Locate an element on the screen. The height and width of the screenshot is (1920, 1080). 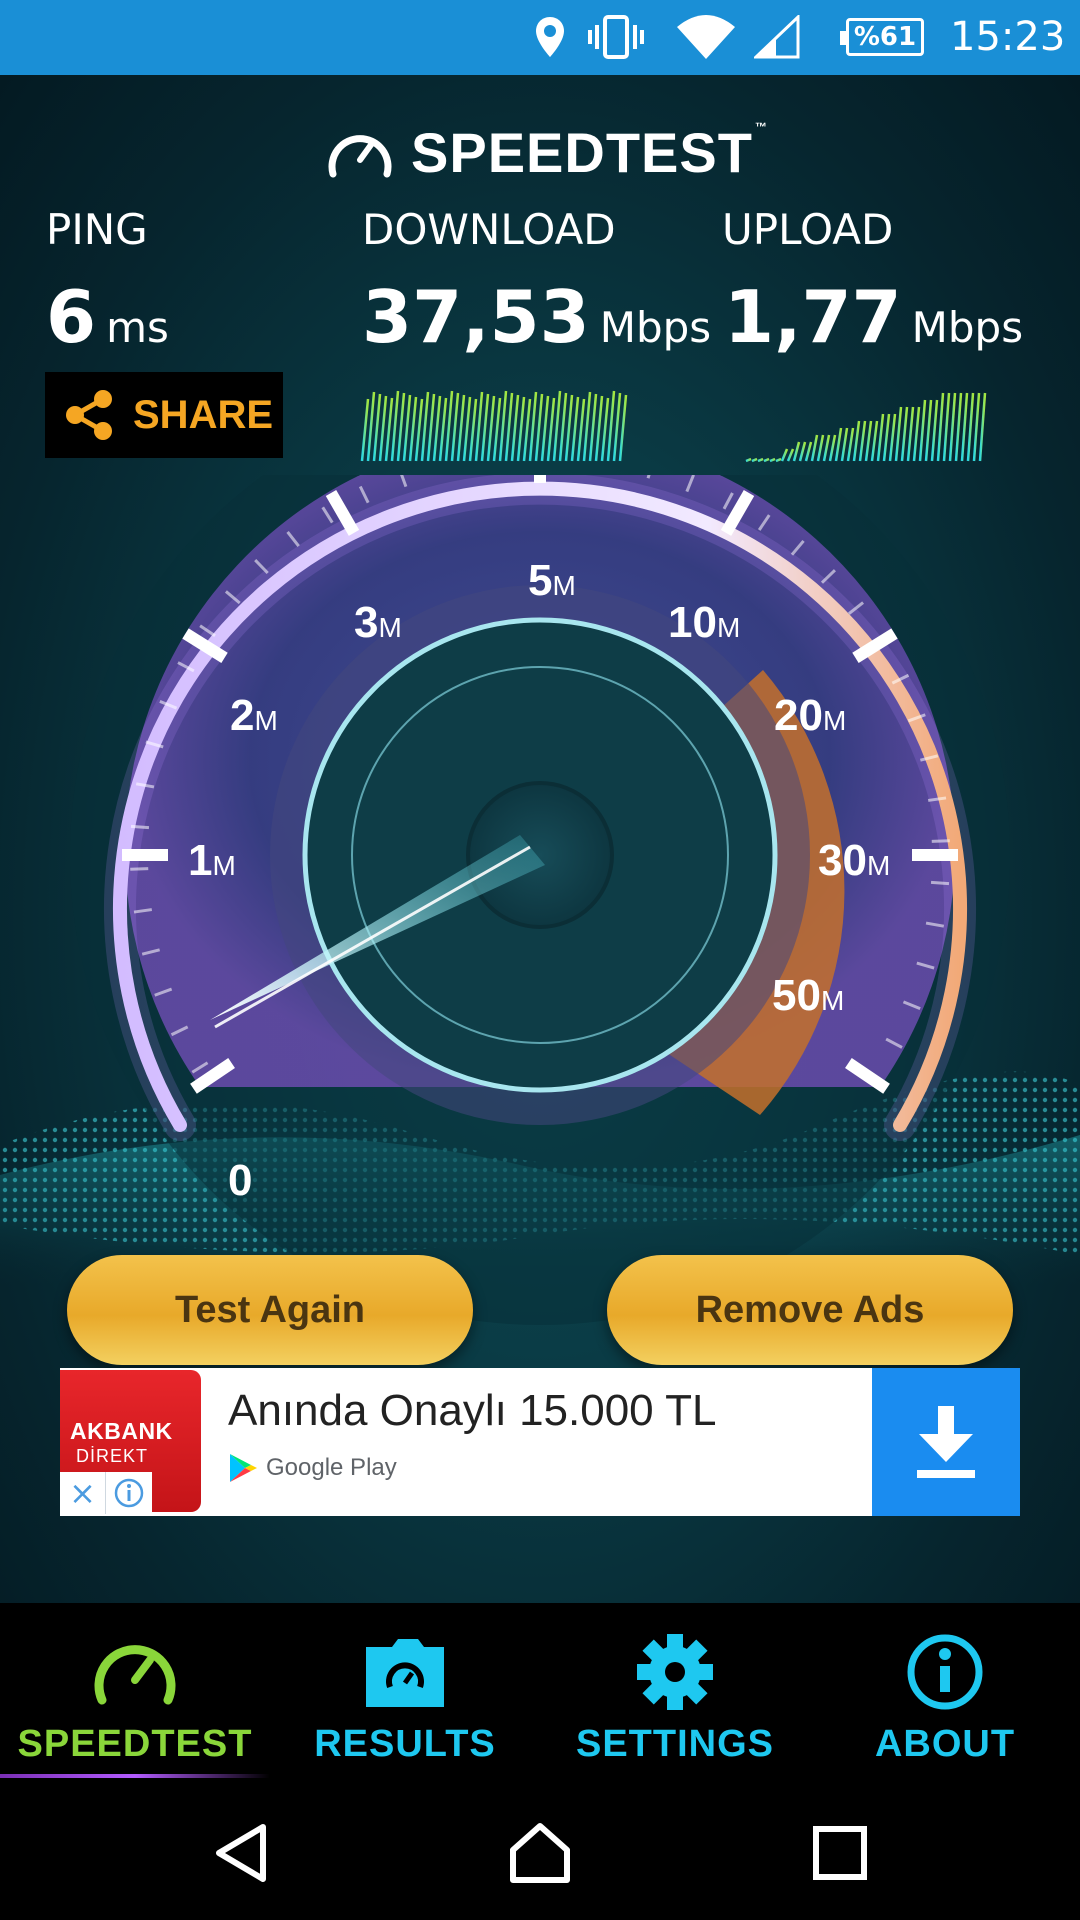
tab-settings: SETTINGS is located at coordinates (675, 1690).